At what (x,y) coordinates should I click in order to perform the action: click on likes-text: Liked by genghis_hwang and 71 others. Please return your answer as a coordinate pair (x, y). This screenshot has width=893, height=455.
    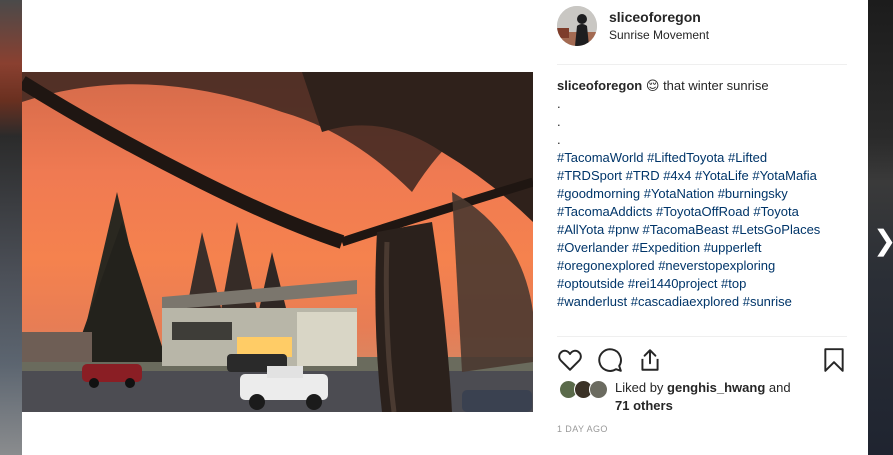
    Looking at the image, I should click on (703, 397).